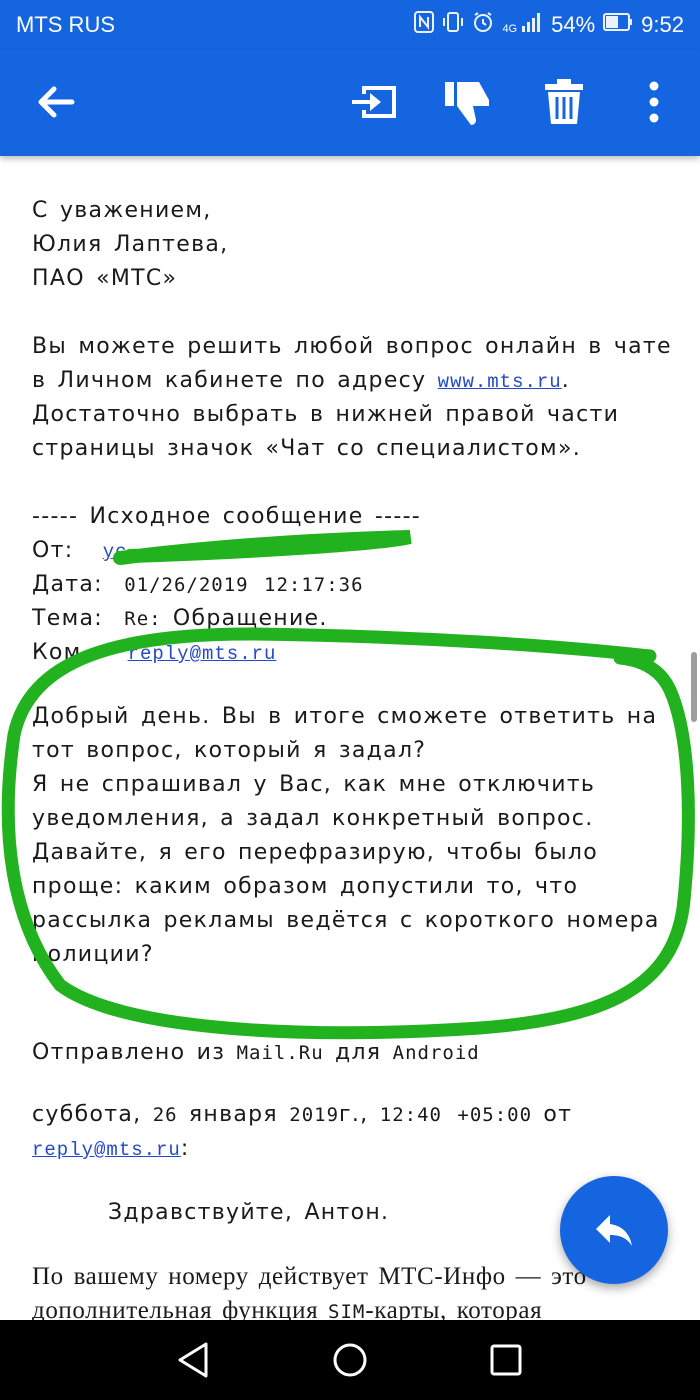  I want to click on delete-button, so click(564, 102).